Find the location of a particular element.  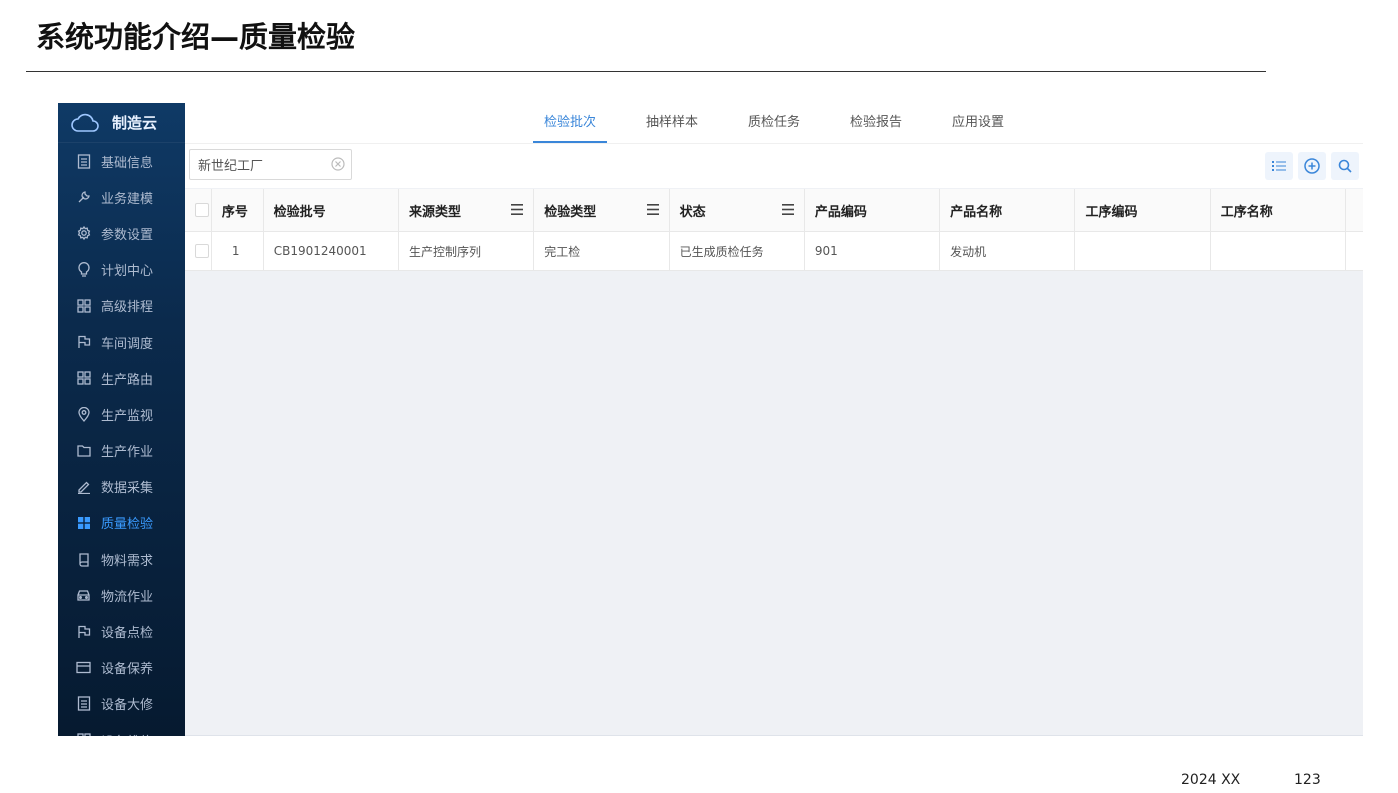

sidebar-item-label: 设备保养 is located at coordinates (127, 670).